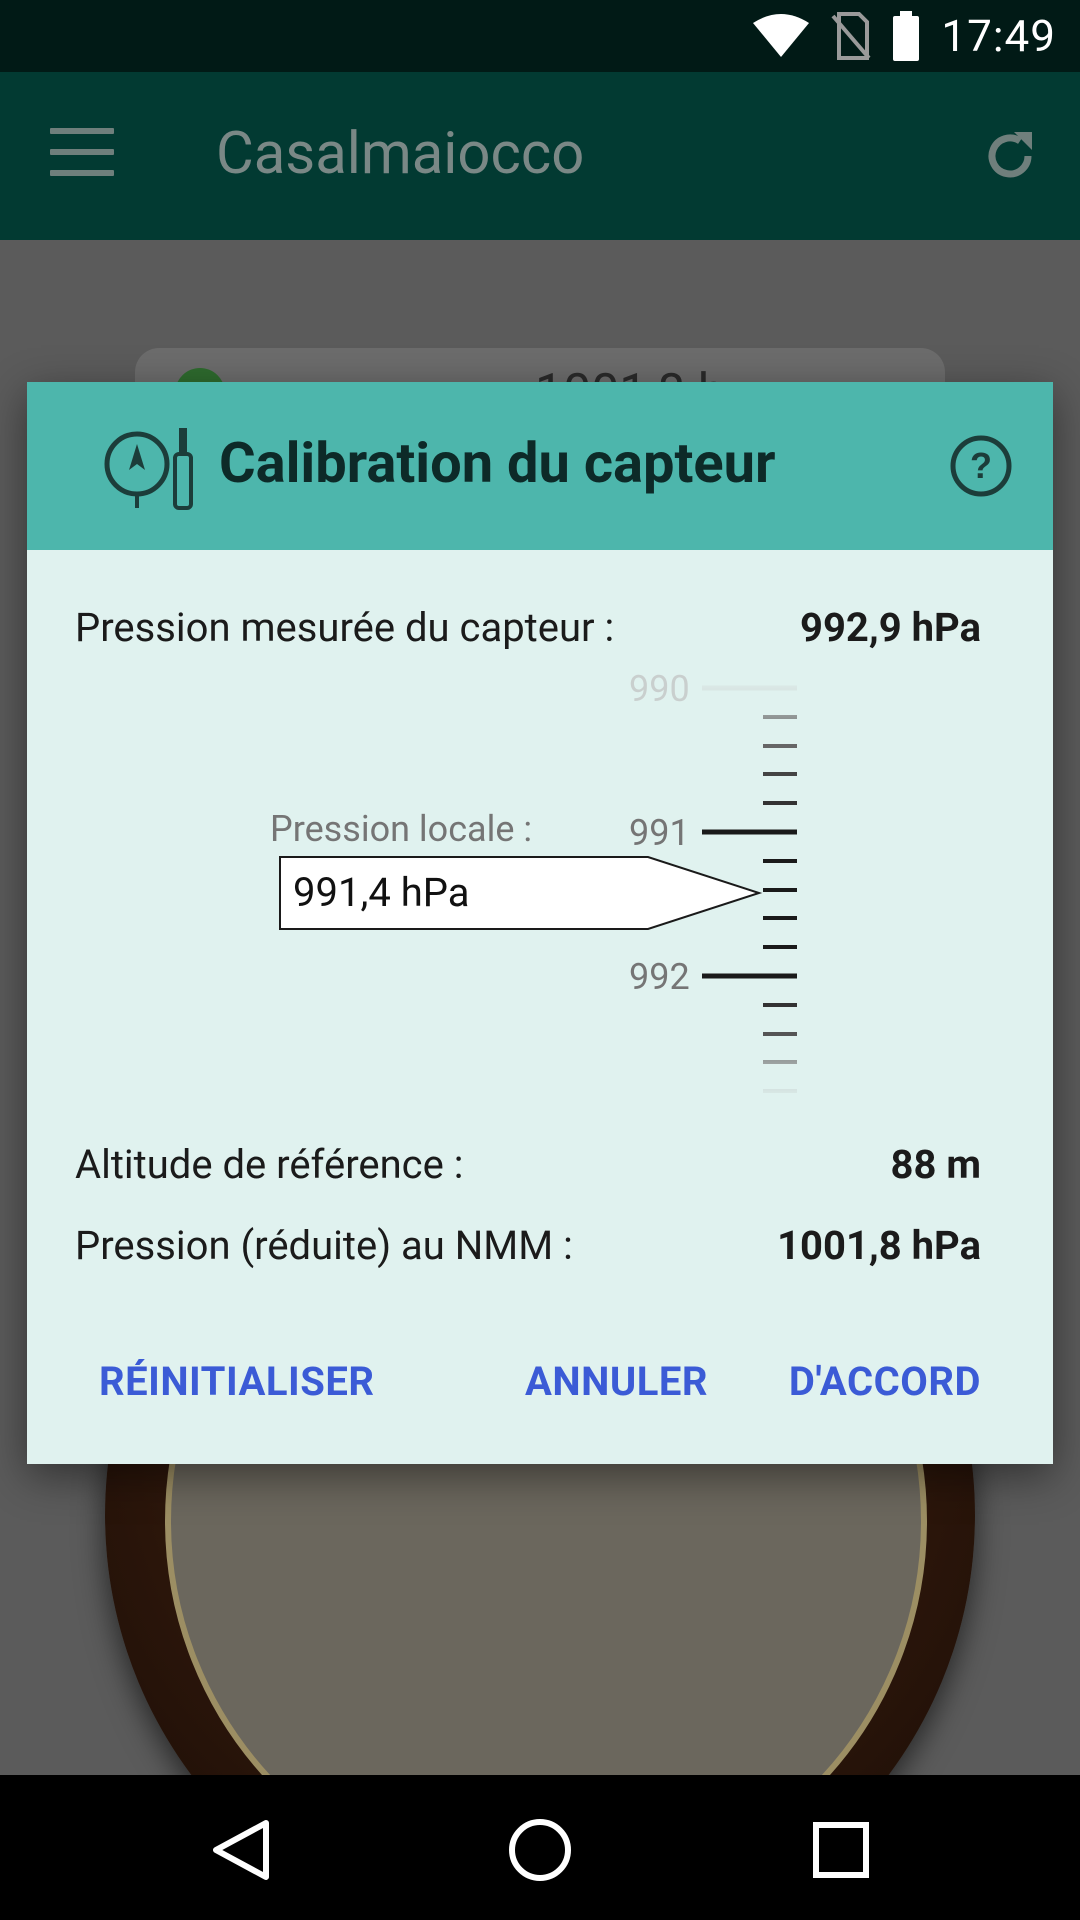  I want to click on reset-button: RÉINITIALISER, so click(236, 1381).